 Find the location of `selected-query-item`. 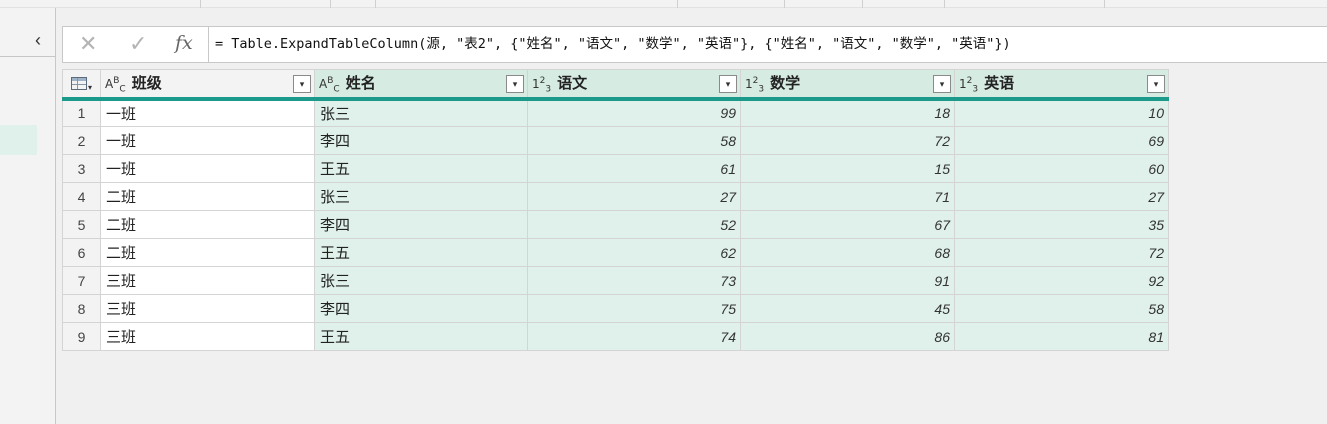

selected-query-item is located at coordinates (18, 140).